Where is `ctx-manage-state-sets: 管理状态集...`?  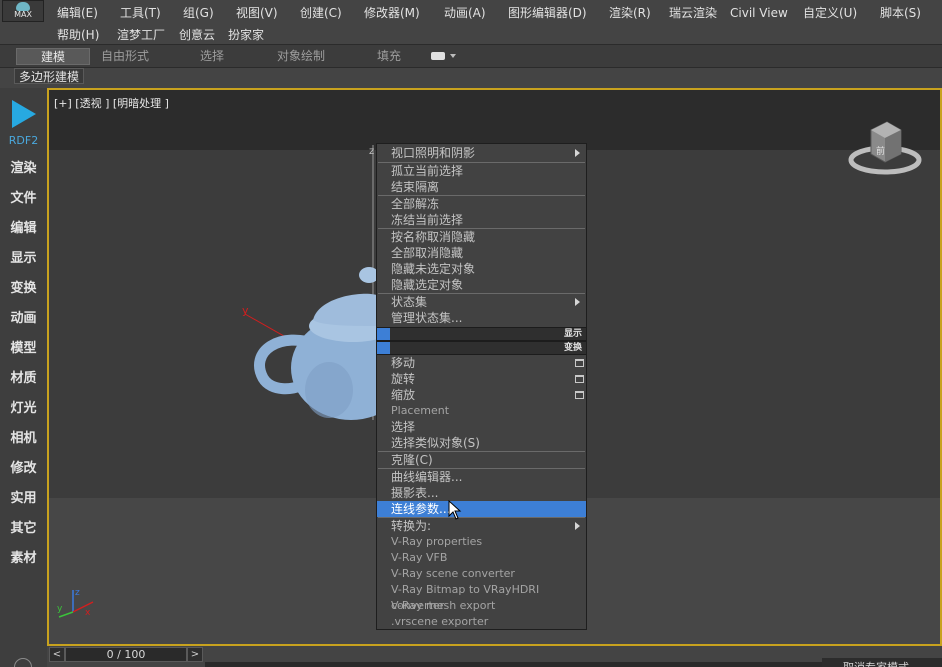
ctx-manage-state-sets: 管理状态集... is located at coordinates (481, 318).